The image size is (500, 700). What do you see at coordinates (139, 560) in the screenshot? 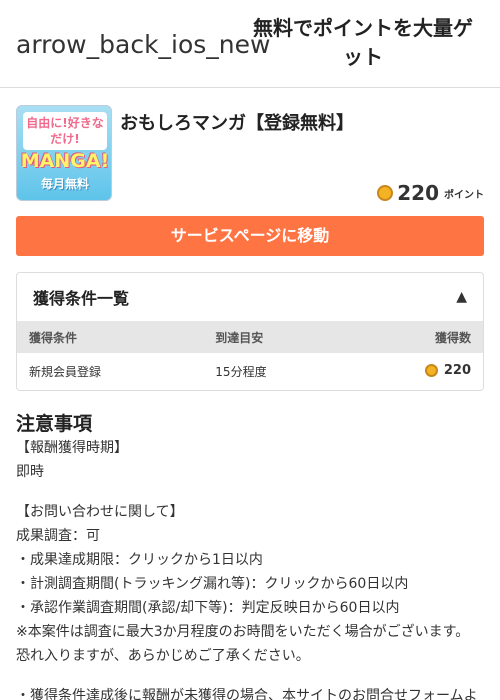
I see `note-line: ・成果達成期限：クリックから1日以内` at bounding box center [139, 560].